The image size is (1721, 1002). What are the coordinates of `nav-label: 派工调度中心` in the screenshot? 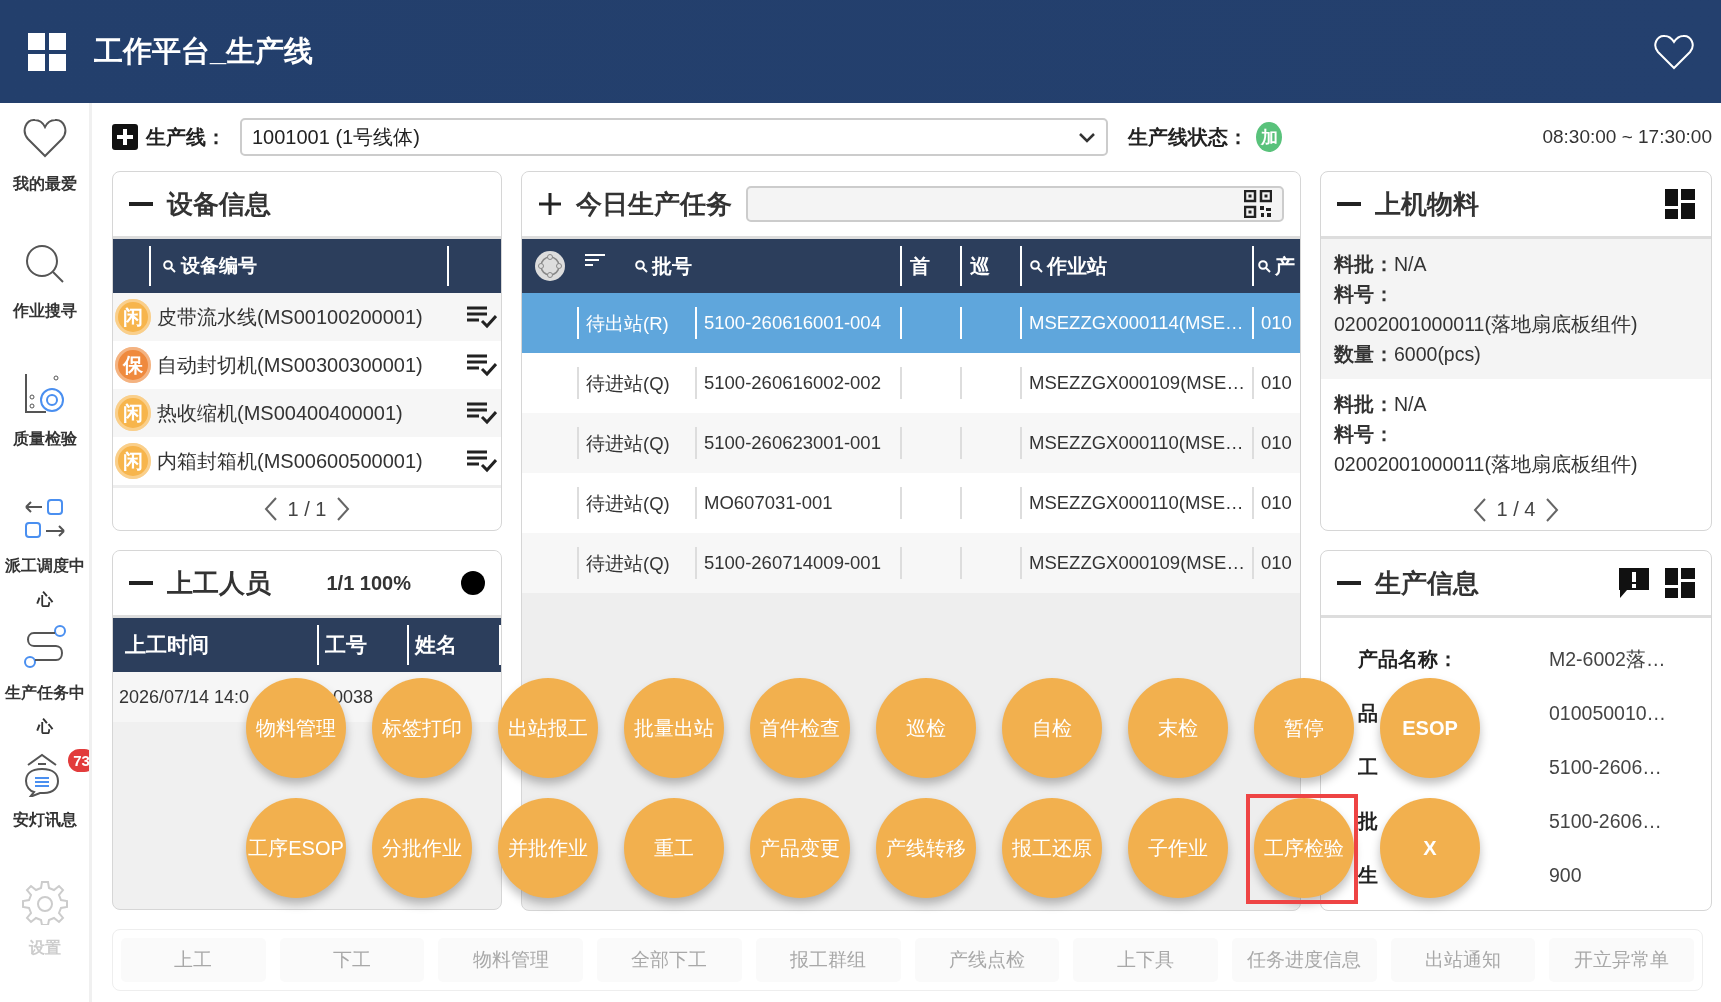 It's located at (44, 582).